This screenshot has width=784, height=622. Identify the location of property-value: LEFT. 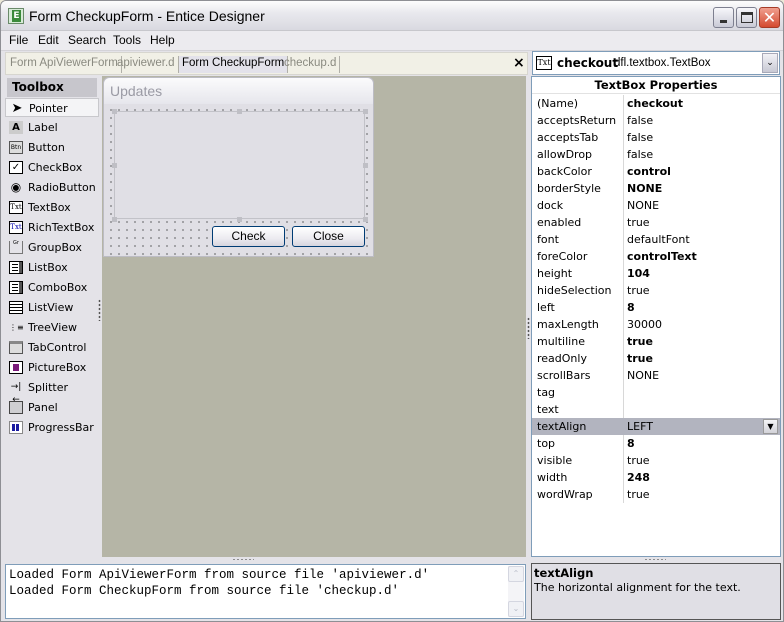
(640, 426).